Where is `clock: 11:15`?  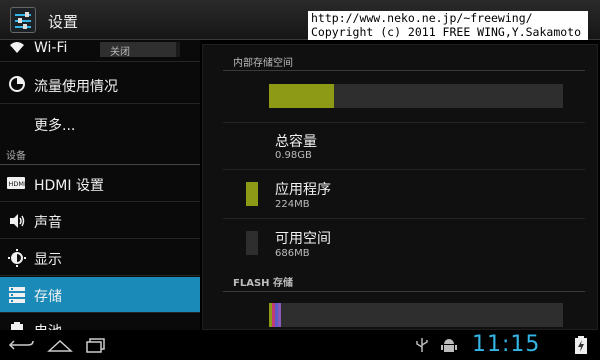
clock: 11:15 is located at coordinates (506, 344).